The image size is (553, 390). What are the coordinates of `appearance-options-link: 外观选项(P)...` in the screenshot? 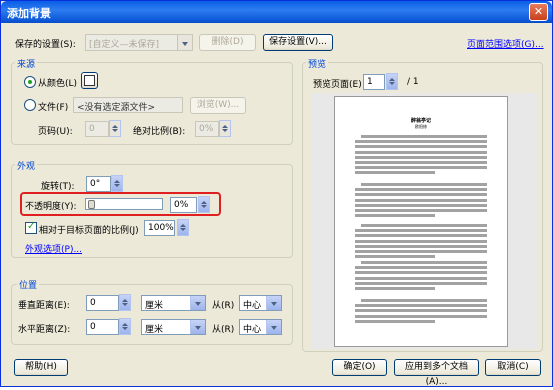 It's located at (53, 248).